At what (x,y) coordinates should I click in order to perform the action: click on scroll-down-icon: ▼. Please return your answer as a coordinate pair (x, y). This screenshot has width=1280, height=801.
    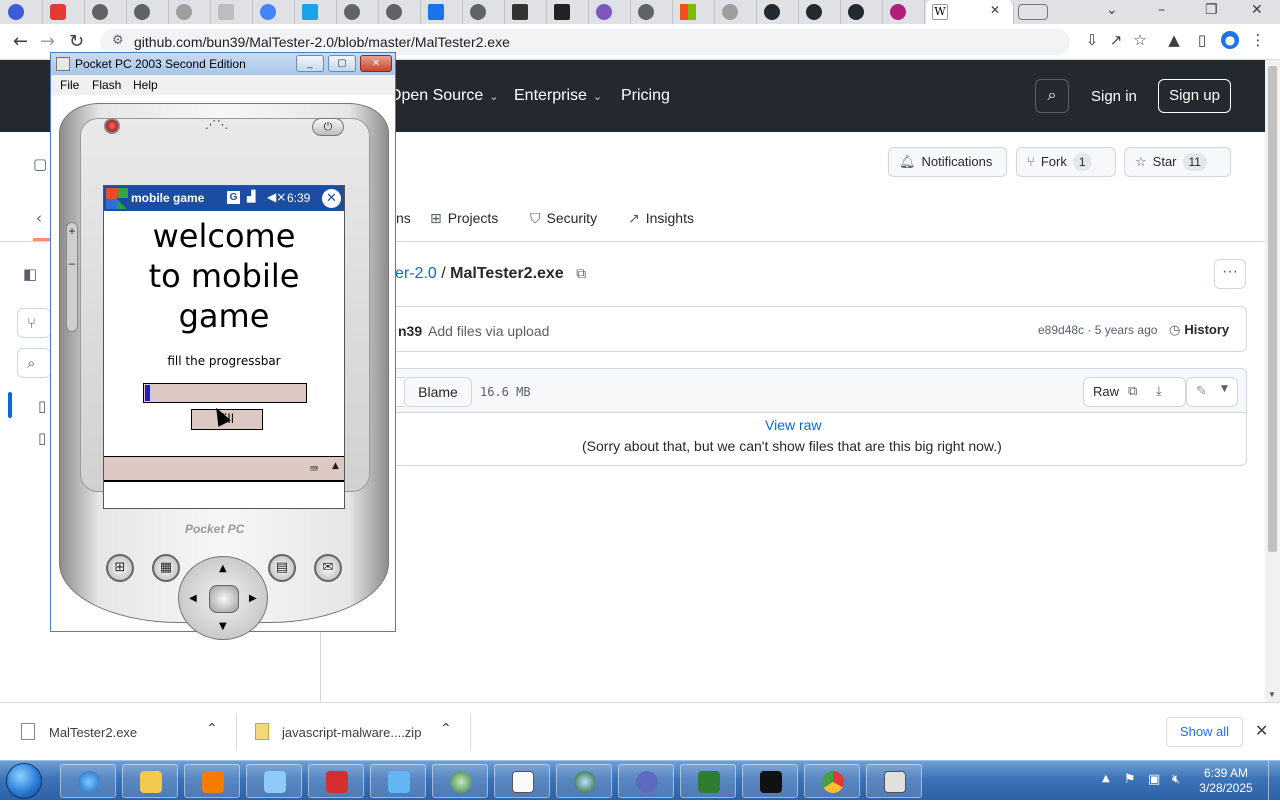
    Looking at the image, I should click on (1272, 694).